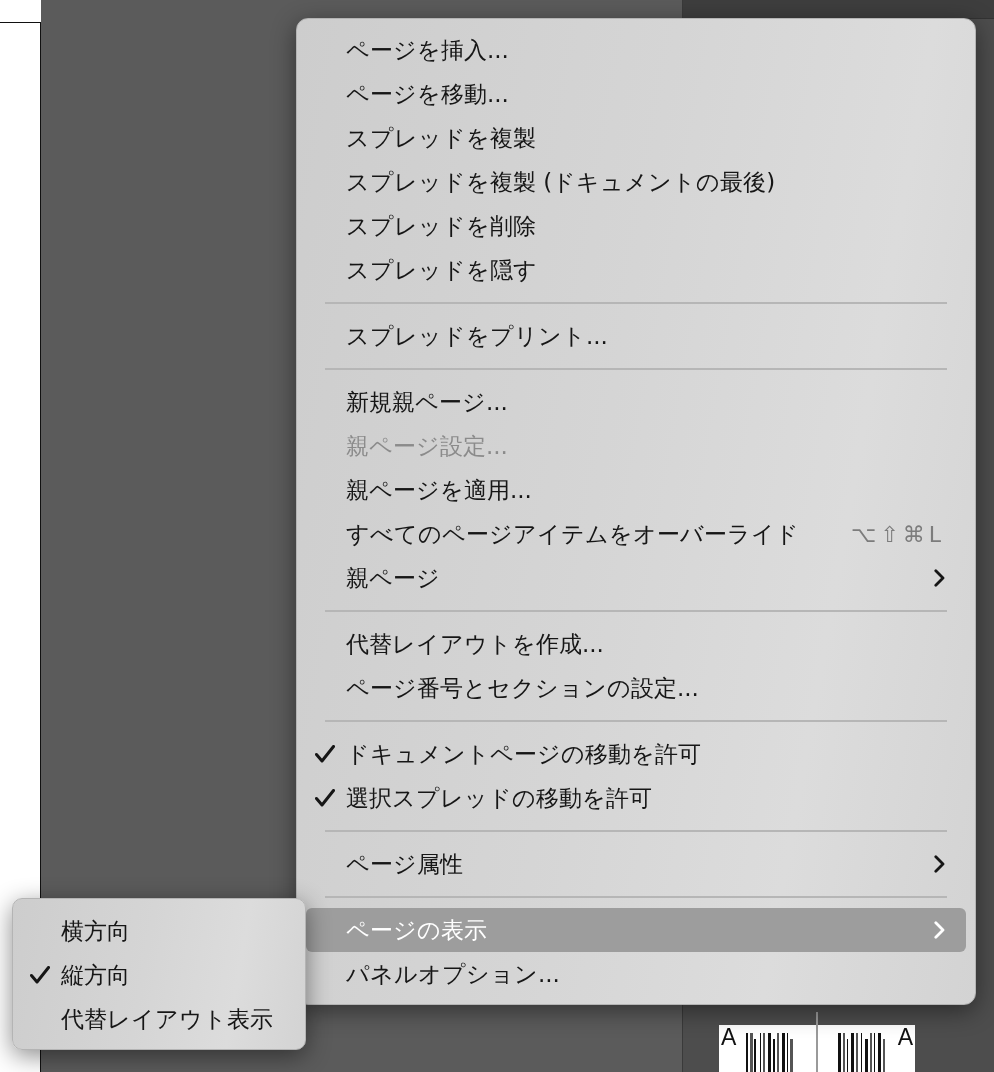 This screenshot has width=994, height=1072. Describe the element at coordinates (636, 754) in the screenshot. I see `menu-item: ドキュメントページの移動を許可` at that location.